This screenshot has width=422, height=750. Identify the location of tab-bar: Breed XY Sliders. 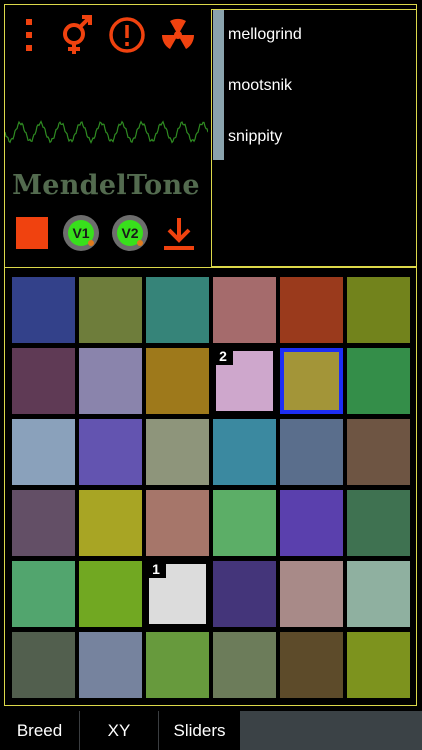
(211, 730).